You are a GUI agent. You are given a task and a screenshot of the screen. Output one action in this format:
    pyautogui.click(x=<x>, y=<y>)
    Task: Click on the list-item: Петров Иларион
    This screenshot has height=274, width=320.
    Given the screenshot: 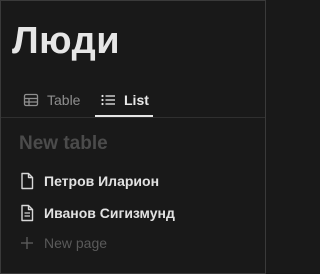 What is the action you would take?
    pyautogui.click(x=89, y=181)
    